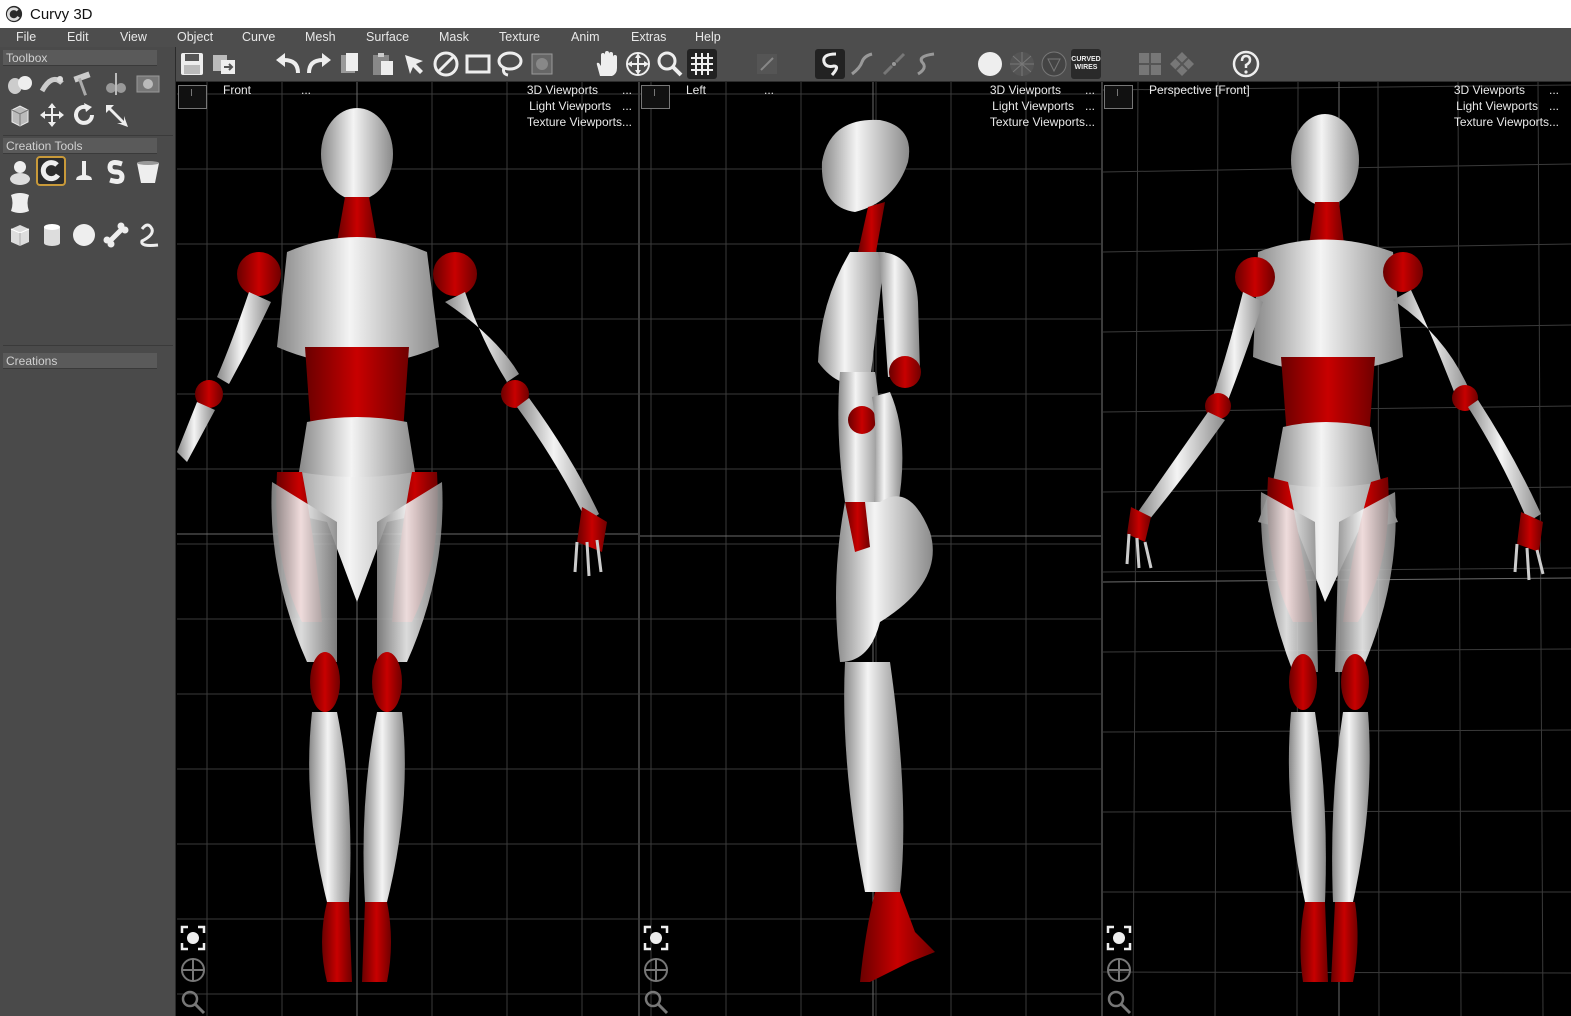  Describe the element at coordinates (478, 64) in the screenshot. I see `rect-select-icon` at that location.